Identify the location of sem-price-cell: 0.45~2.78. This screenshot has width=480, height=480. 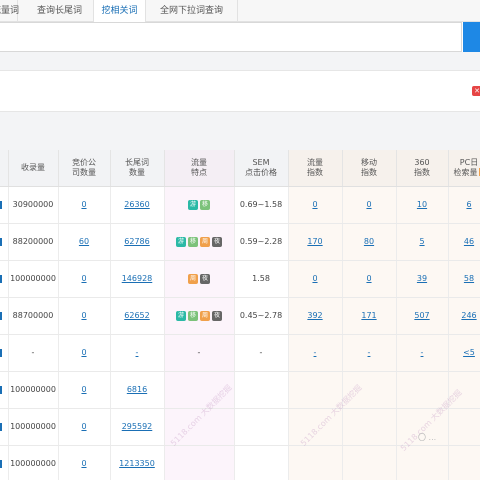
(261, 316).